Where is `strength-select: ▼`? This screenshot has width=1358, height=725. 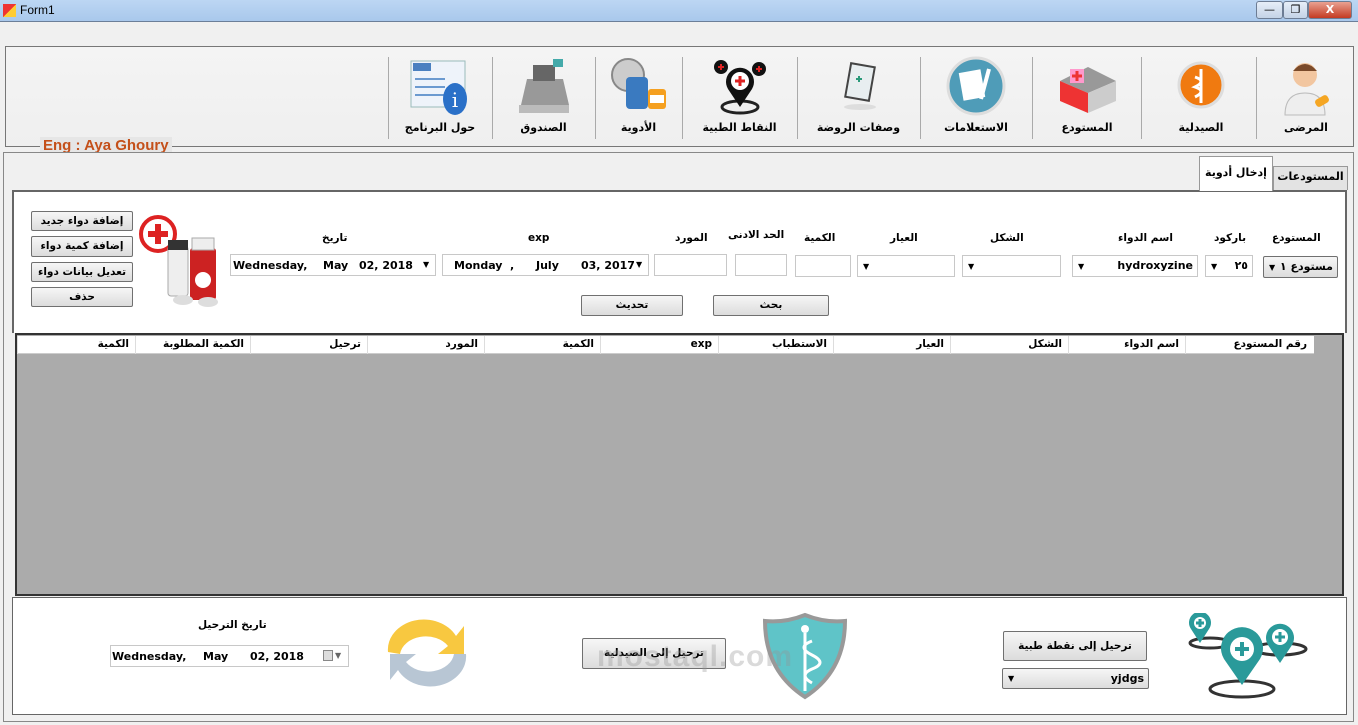
strength-select: ▼ is located at coordinates (906, 266).